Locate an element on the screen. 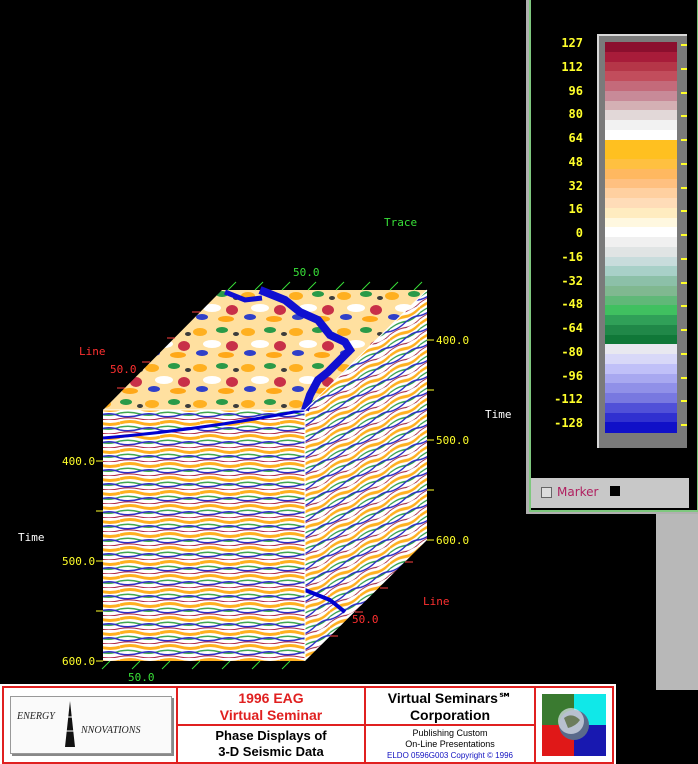  trace-tick-top: 50.0 is located at coordinates (306, 272).